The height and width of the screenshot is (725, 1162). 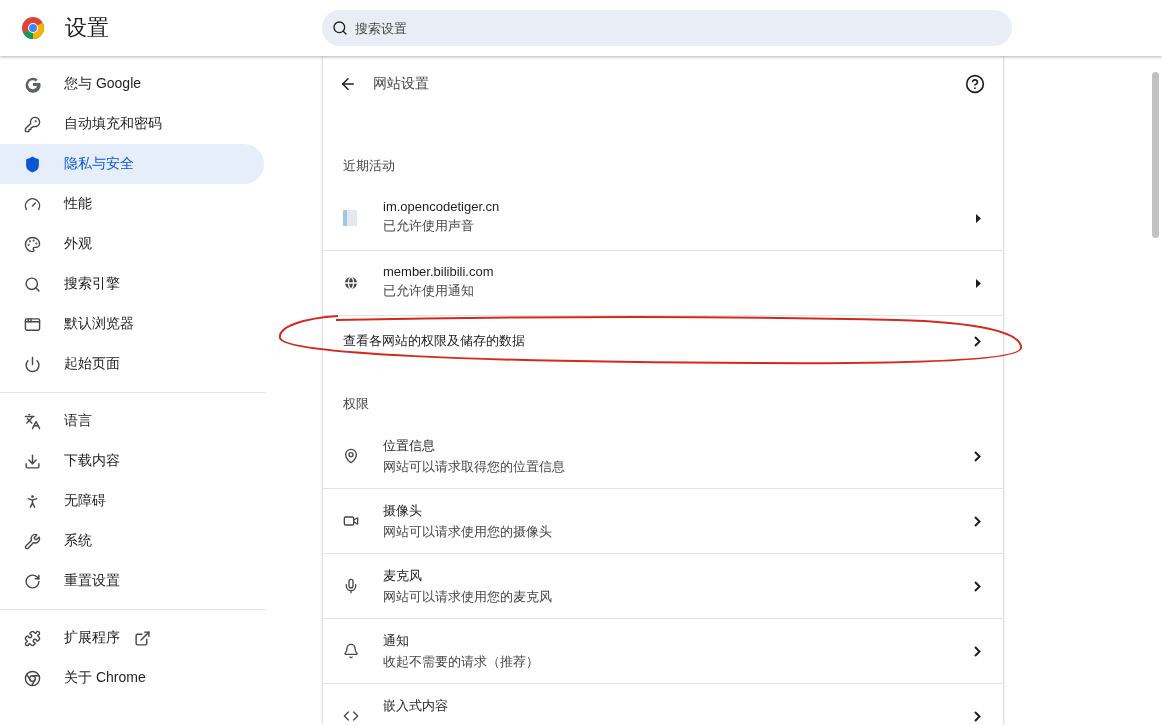 I want to click on settings-row: 摄像头 网站可以请求使用您的摄像头, so click(x=663, y=520).